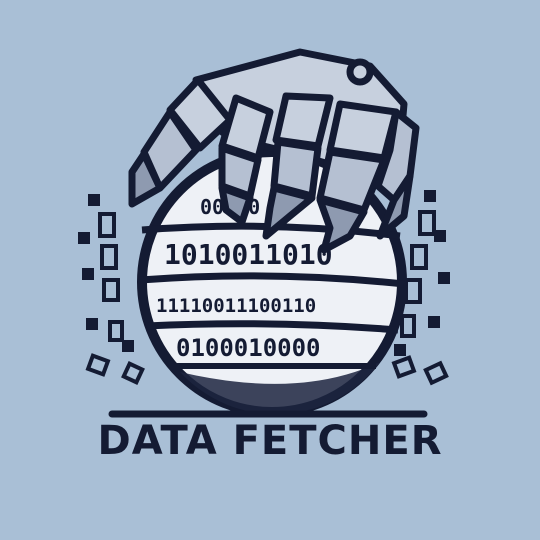  Describe the element at coordinates (111, 289) in the screenshot. I see `data-bits-left-icon` at that location.